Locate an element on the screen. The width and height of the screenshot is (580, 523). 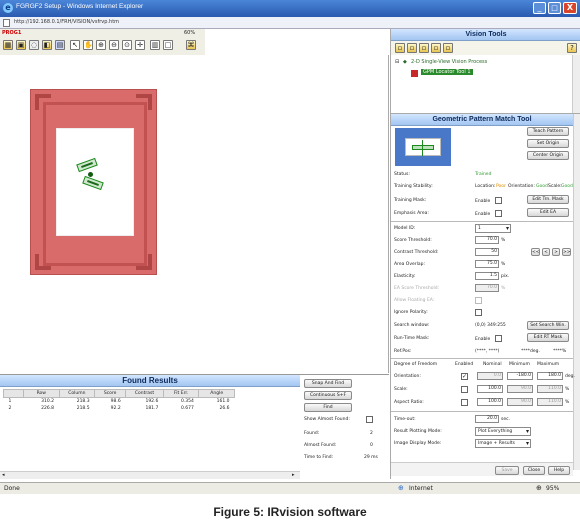
close-window-button: X is located at coordinates (570, 8).